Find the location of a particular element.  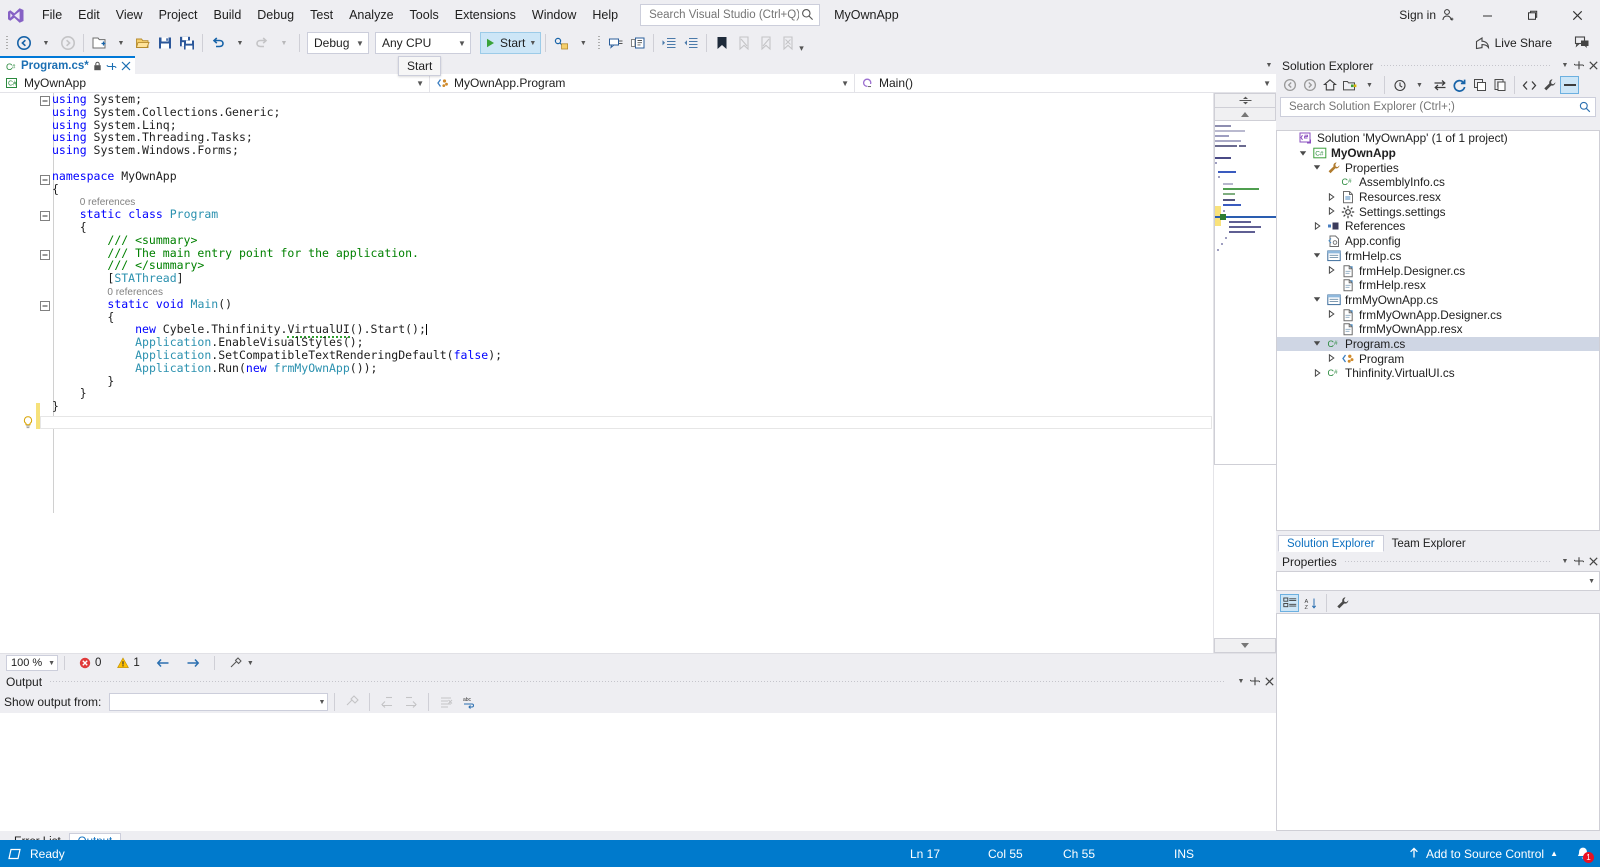

solution-tree-item: frmHelp.Designer.cs is located at coordinates (1438, 270).